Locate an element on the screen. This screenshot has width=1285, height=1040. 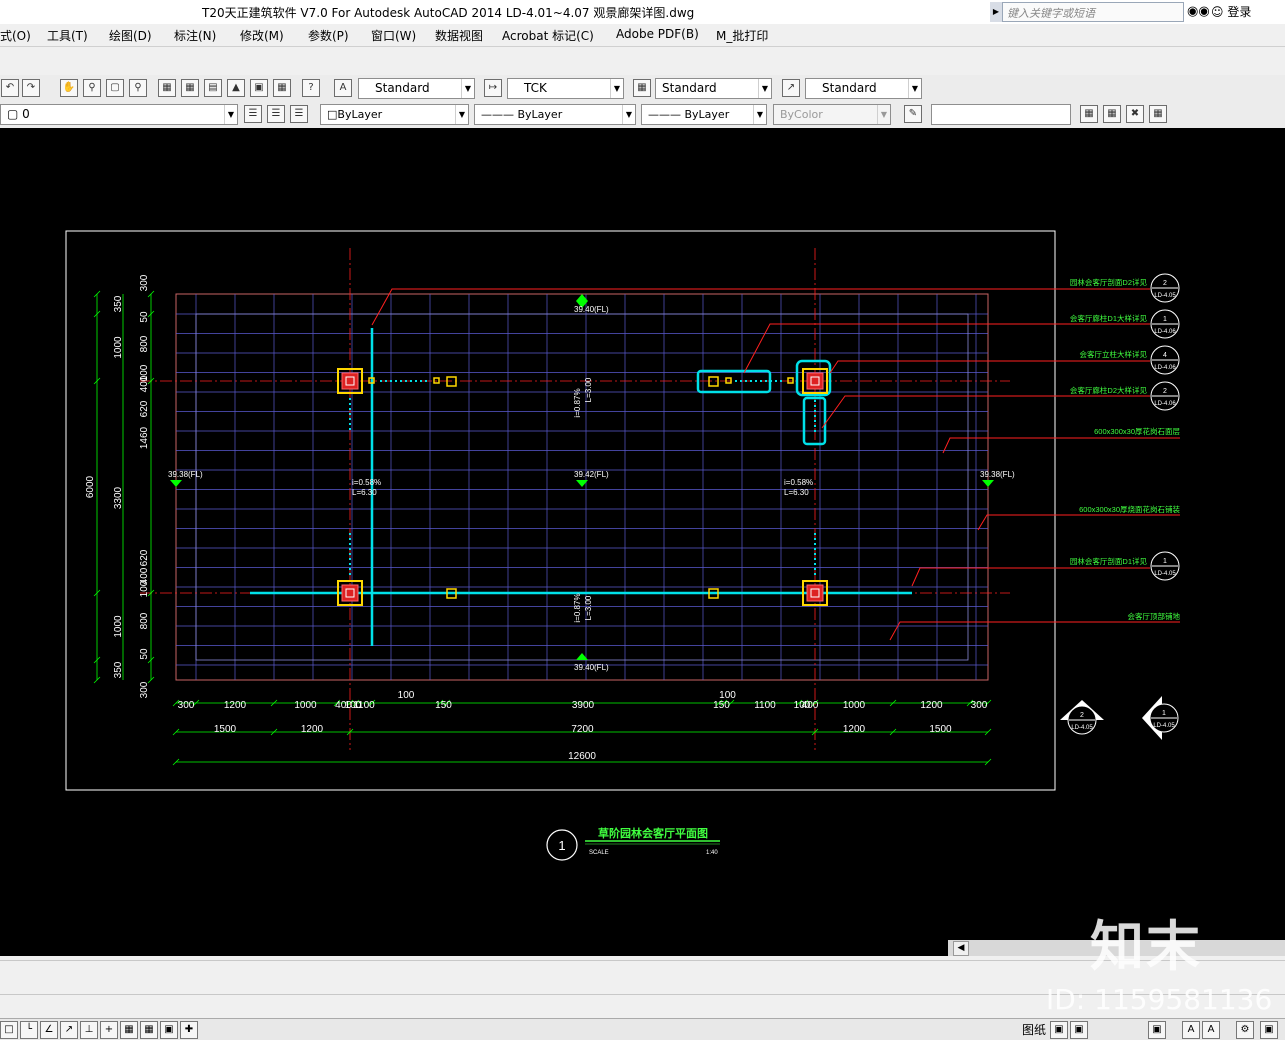
menu-format: 式(O) is located at coordinates (15, 35).